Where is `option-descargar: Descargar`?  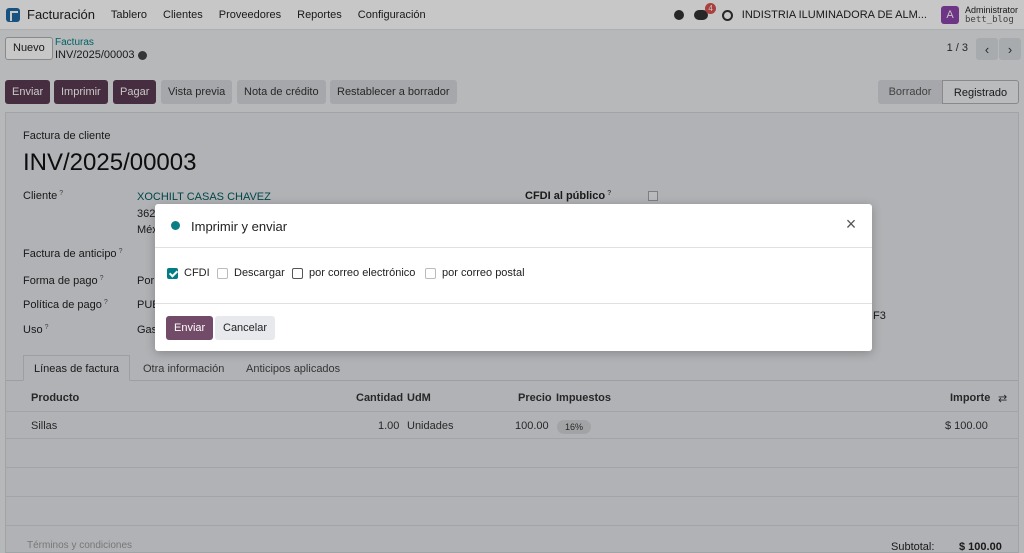 option-descargar: Descargar is located at coordinates (251, 273).